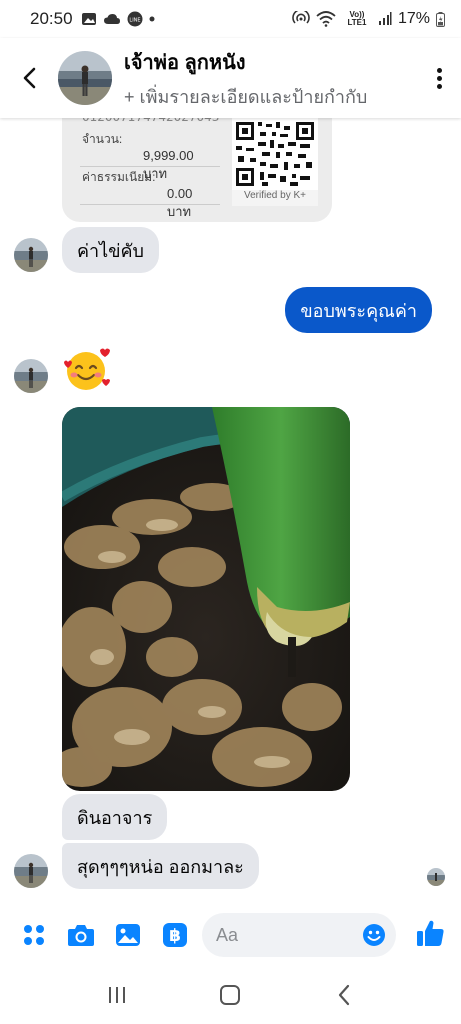  Describe the element at coordinates (150, 121) in the screenshot. I see `receipt-reference: 012007174742027043` at that location.